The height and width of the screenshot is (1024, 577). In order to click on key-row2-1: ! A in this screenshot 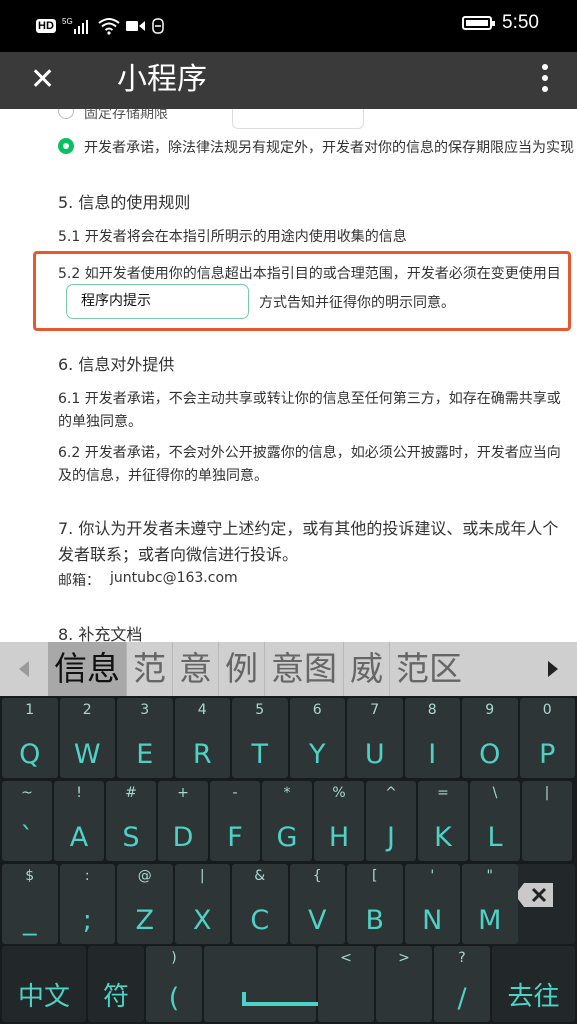, I will do `click(79, 821)`.